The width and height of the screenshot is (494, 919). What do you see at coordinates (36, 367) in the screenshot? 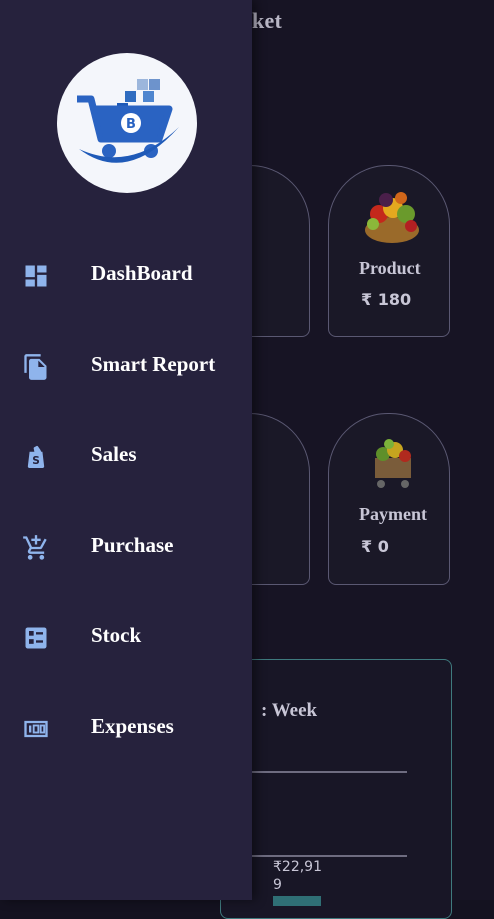
I see `report-icon` at bounding box center [36, 367].